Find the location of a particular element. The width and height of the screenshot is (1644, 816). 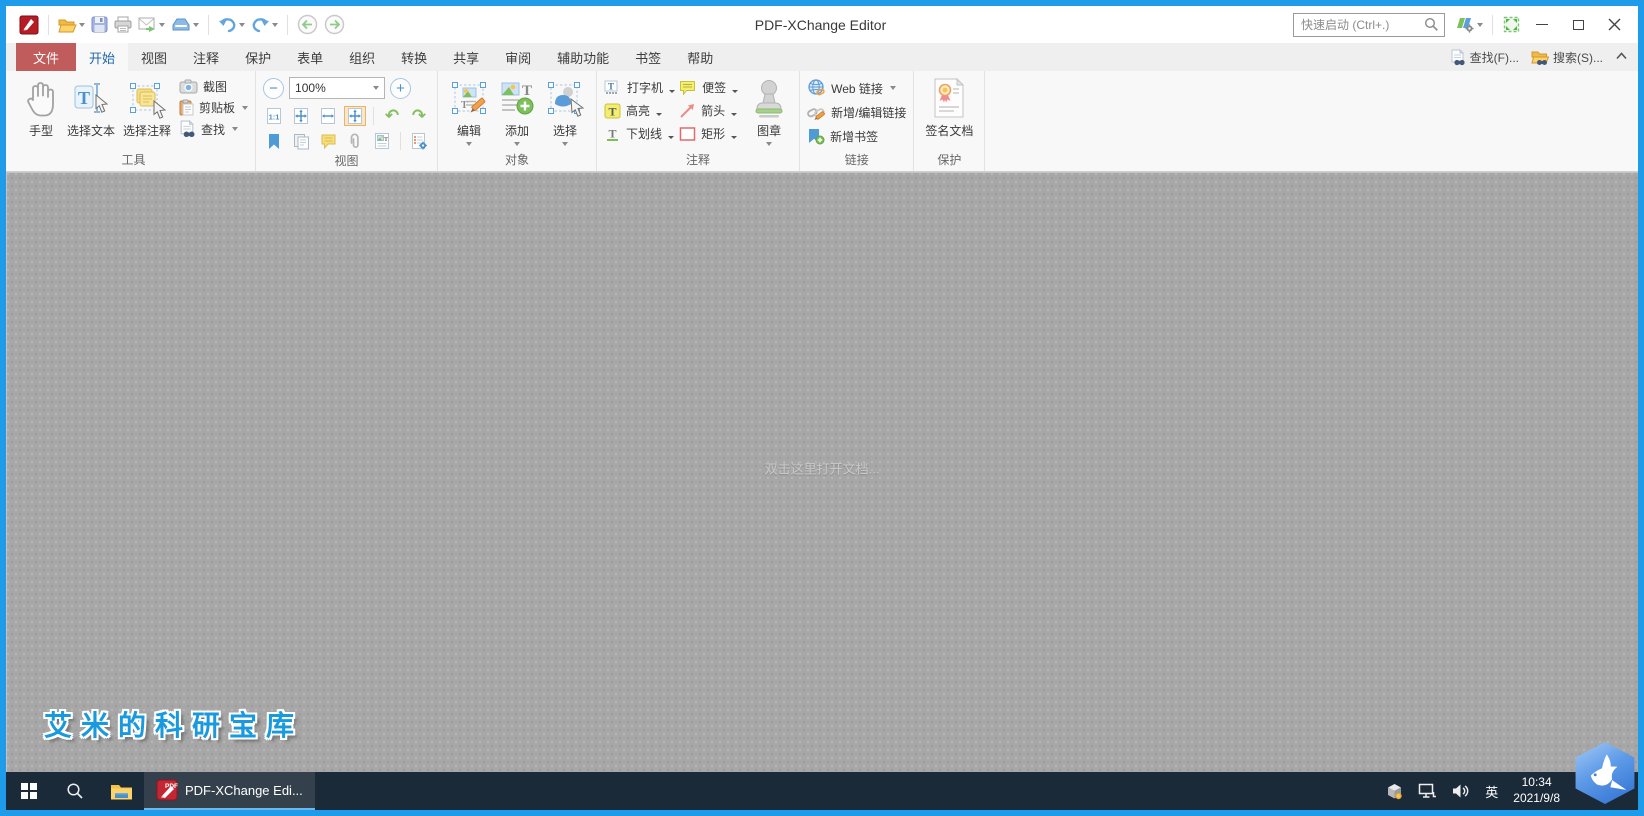

actual-size-button: 1:1 is located at coordinates (274, 116).